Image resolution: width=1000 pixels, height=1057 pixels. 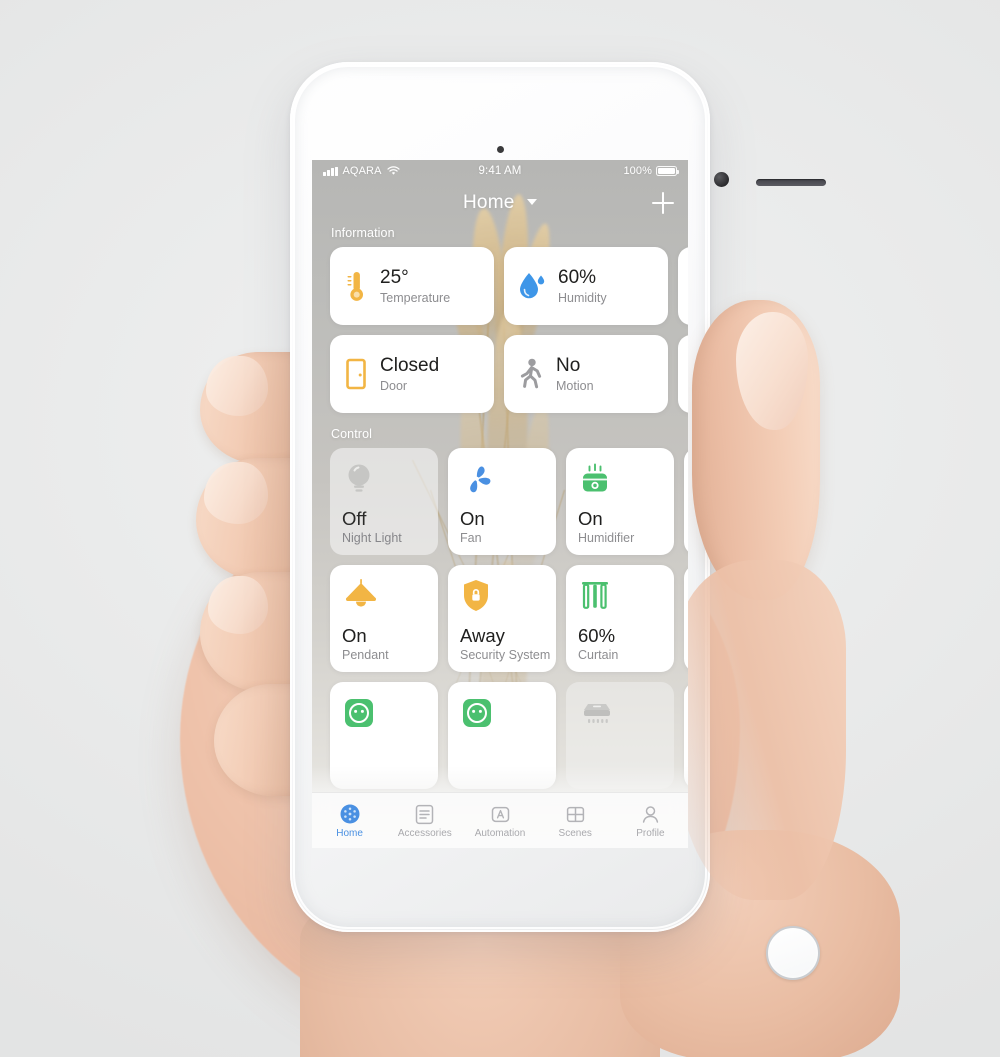 I want to click on control-value: Away, so click(x=482, y=635).